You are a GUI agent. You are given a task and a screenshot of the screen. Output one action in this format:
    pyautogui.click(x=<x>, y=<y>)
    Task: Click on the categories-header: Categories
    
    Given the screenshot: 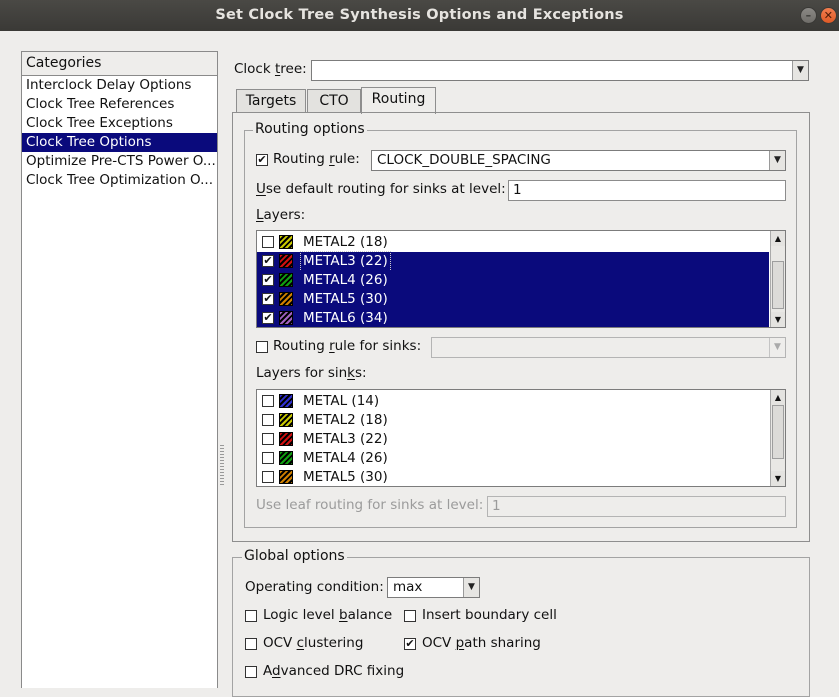 What is the action you would take?
    pyautogui.click(x=119, y=64)
    